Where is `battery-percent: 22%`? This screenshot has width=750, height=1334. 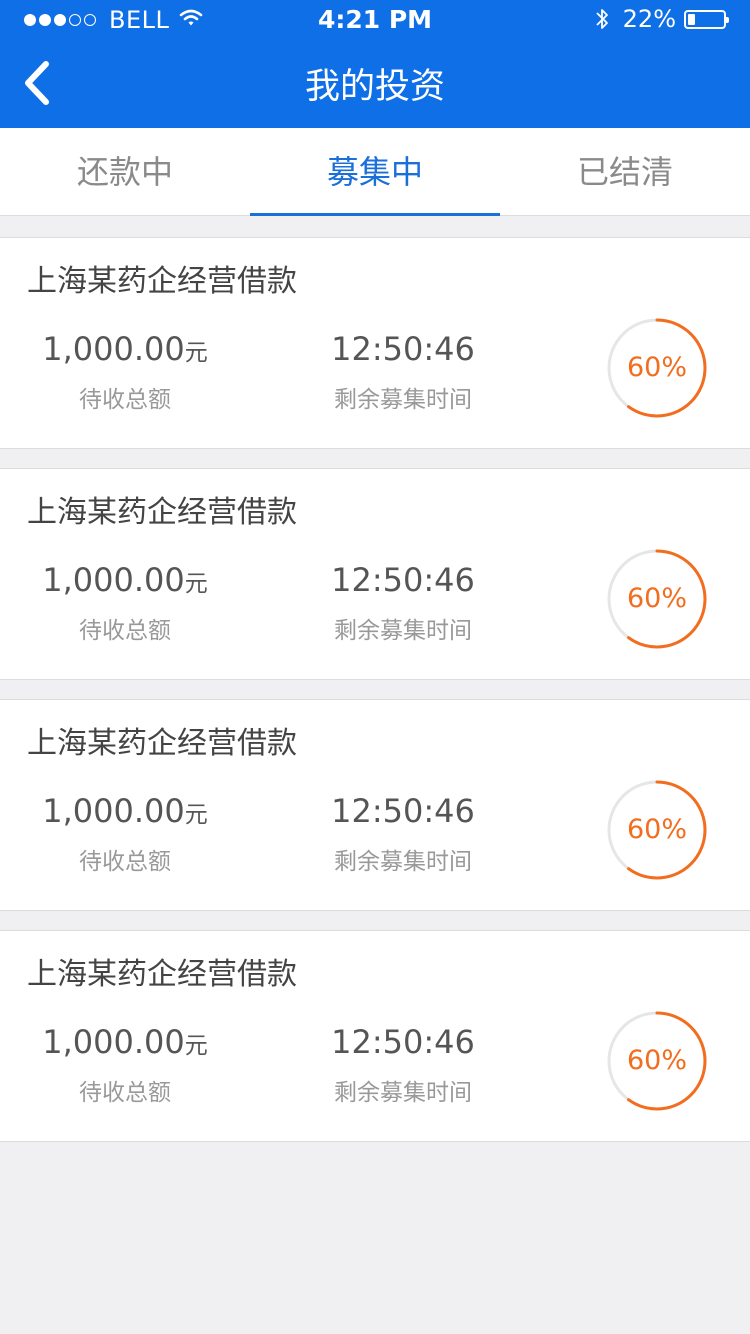 battery-percent: 22% is located at coordinates (649, 19).